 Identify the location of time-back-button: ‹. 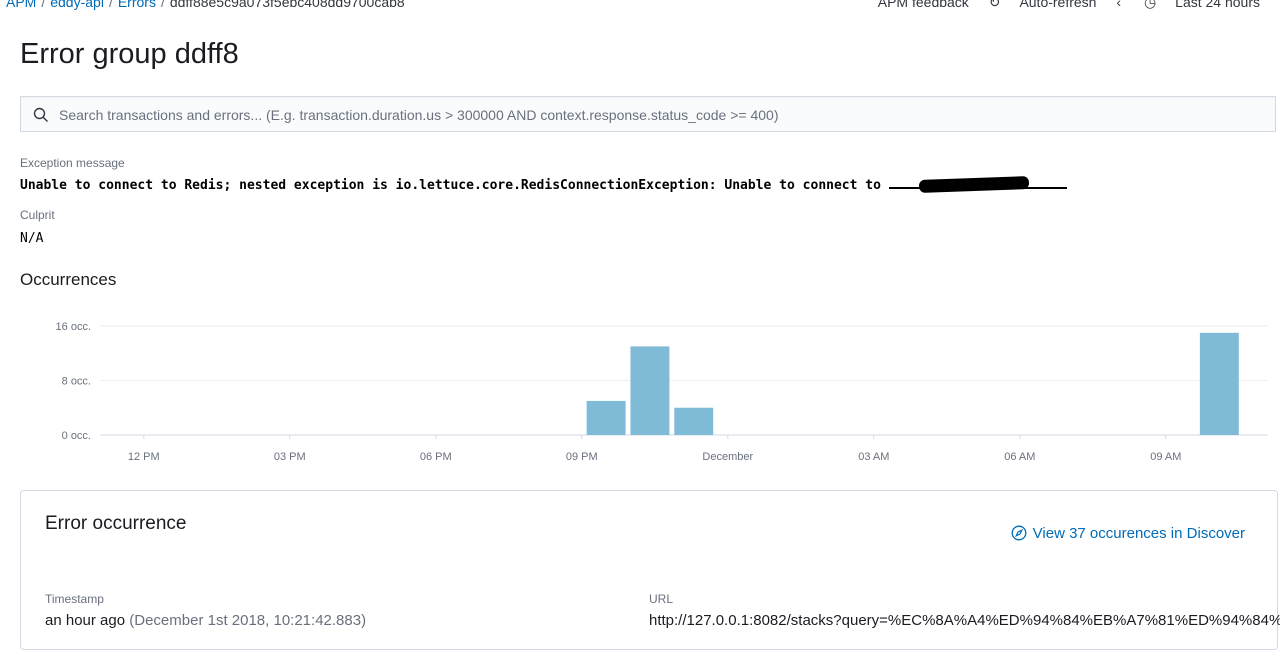
(1120, 5).